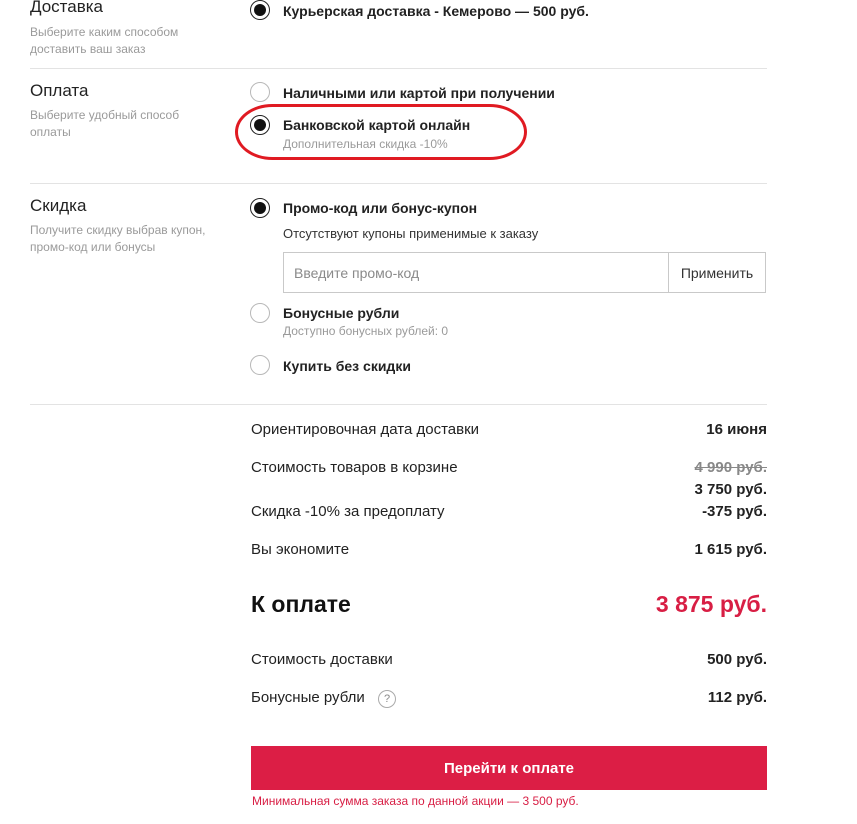 The image size is (857, 824). I want to click on delivery-date-label: Ориентировочная дата доставки, so click(365, 429).